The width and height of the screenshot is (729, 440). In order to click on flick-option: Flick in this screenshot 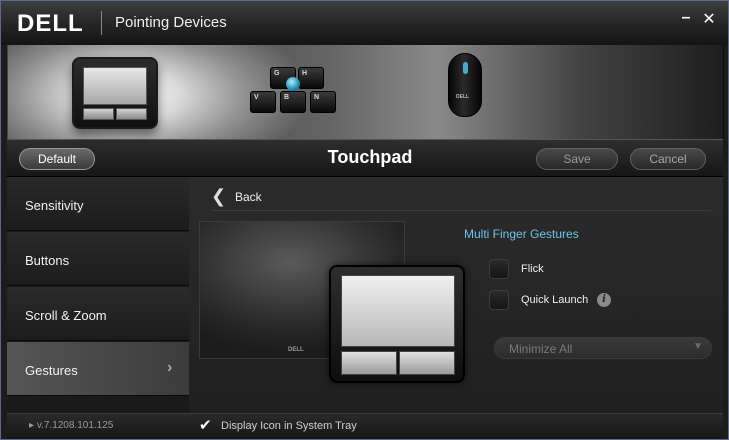, I will do `click(589, 270)`.